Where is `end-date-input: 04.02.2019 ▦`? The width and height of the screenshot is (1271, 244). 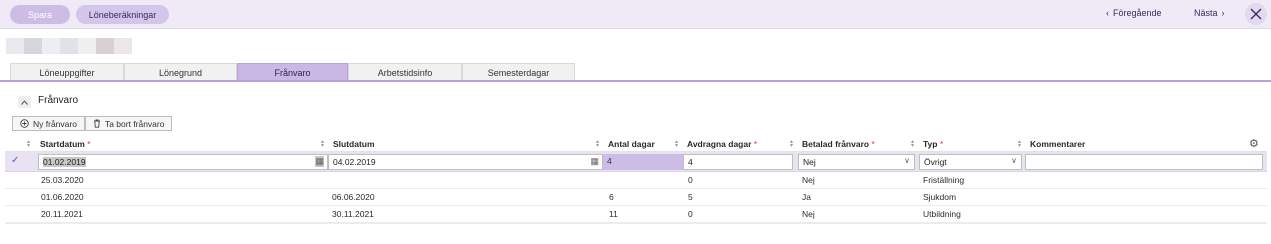 end-date-input: 04.02.2019 ▦ is located at coordinates (465, 162).